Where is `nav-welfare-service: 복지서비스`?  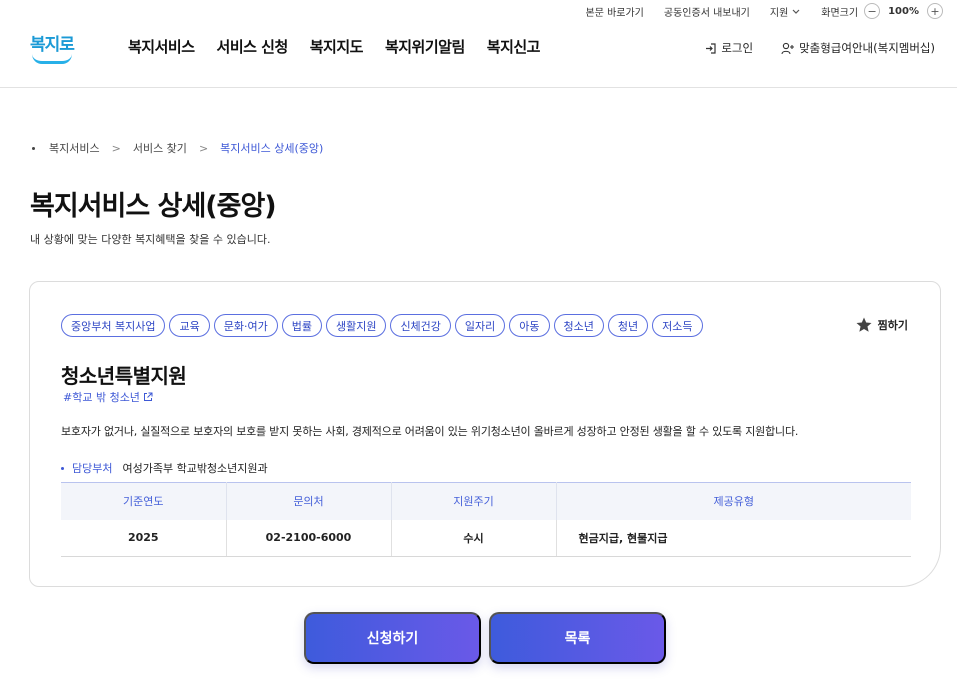
nav-welfare-service: 복지서비스 is located at coordinates (161, 46).